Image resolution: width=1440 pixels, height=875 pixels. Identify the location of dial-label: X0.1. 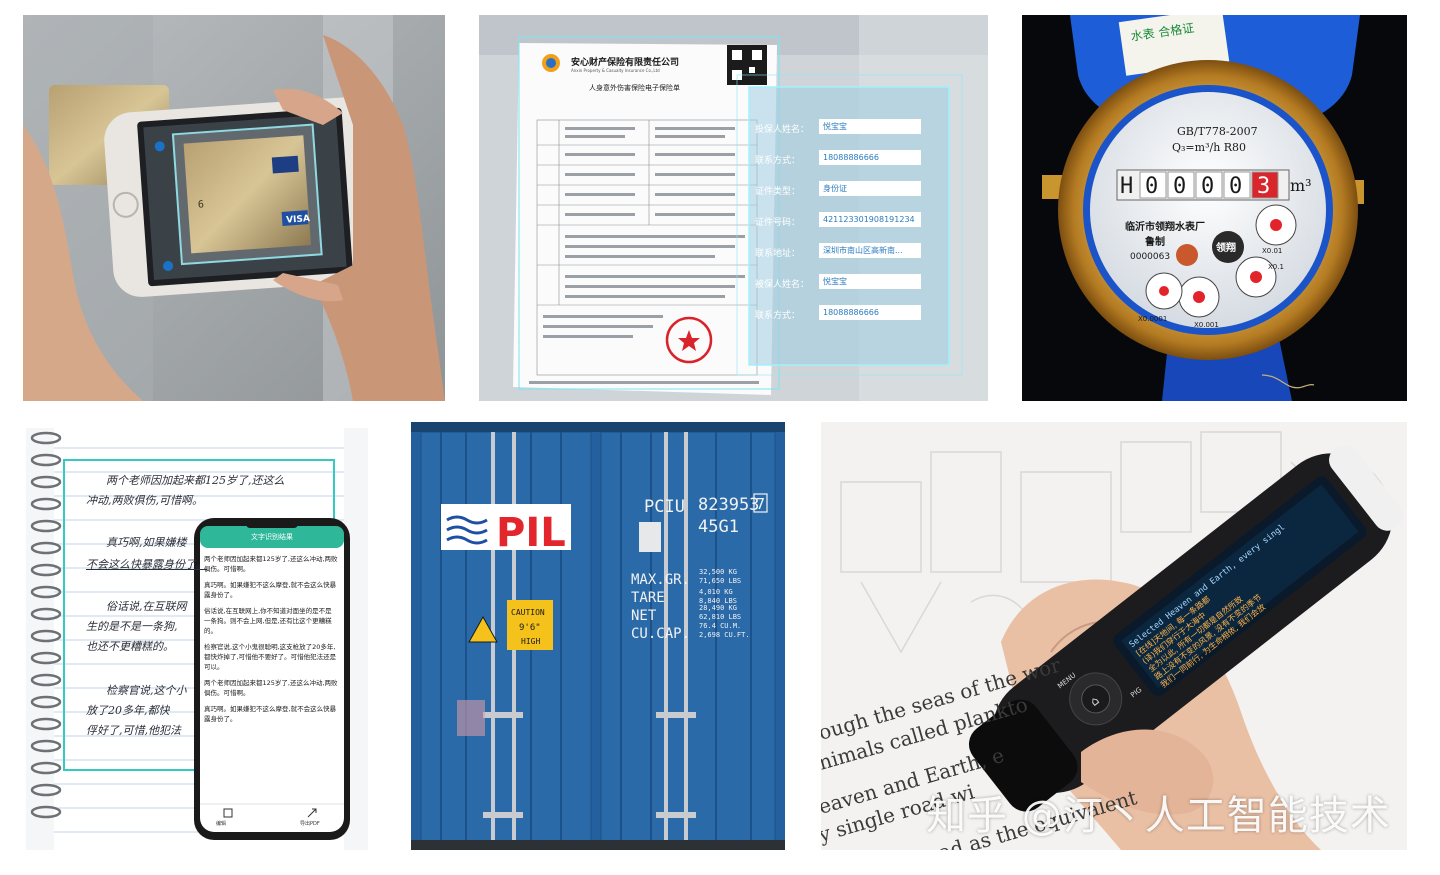
(1276, 267).